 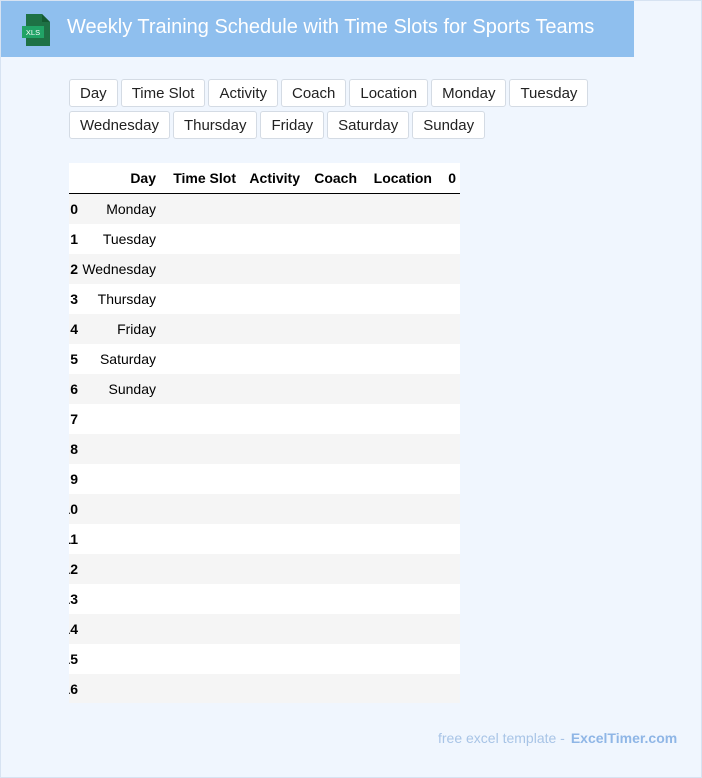 I want to click on xls-file-icon: XLS, so click(x=36, y=30).